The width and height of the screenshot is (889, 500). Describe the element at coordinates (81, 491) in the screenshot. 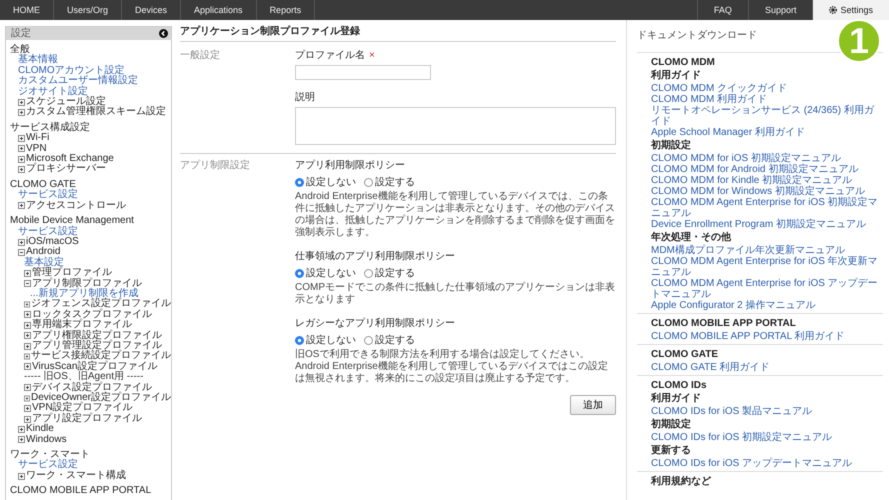

I see `sidebar-group-title: CLOMO MOBILE APP PORTAL` at that location.